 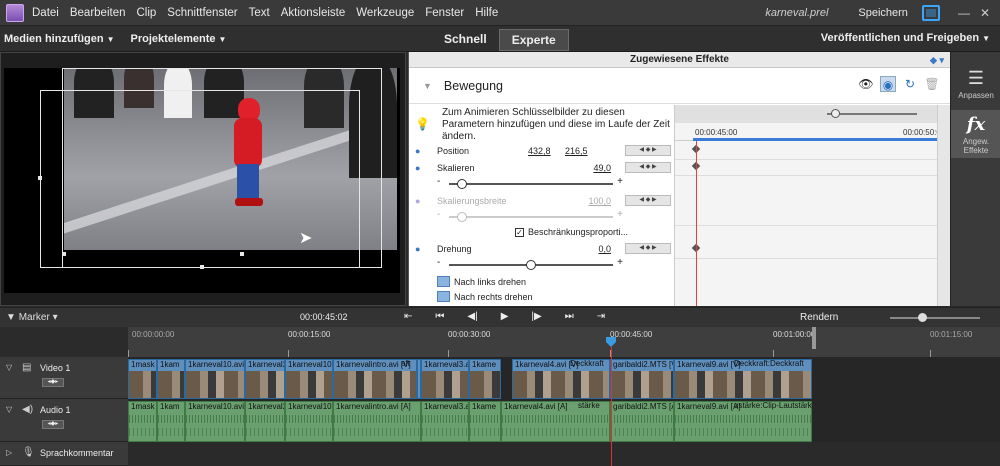 What do you see at coordinates (444, 13) in the screenshot?
I see `menu-fenster: Fenster` at bounding box center [444, 13].